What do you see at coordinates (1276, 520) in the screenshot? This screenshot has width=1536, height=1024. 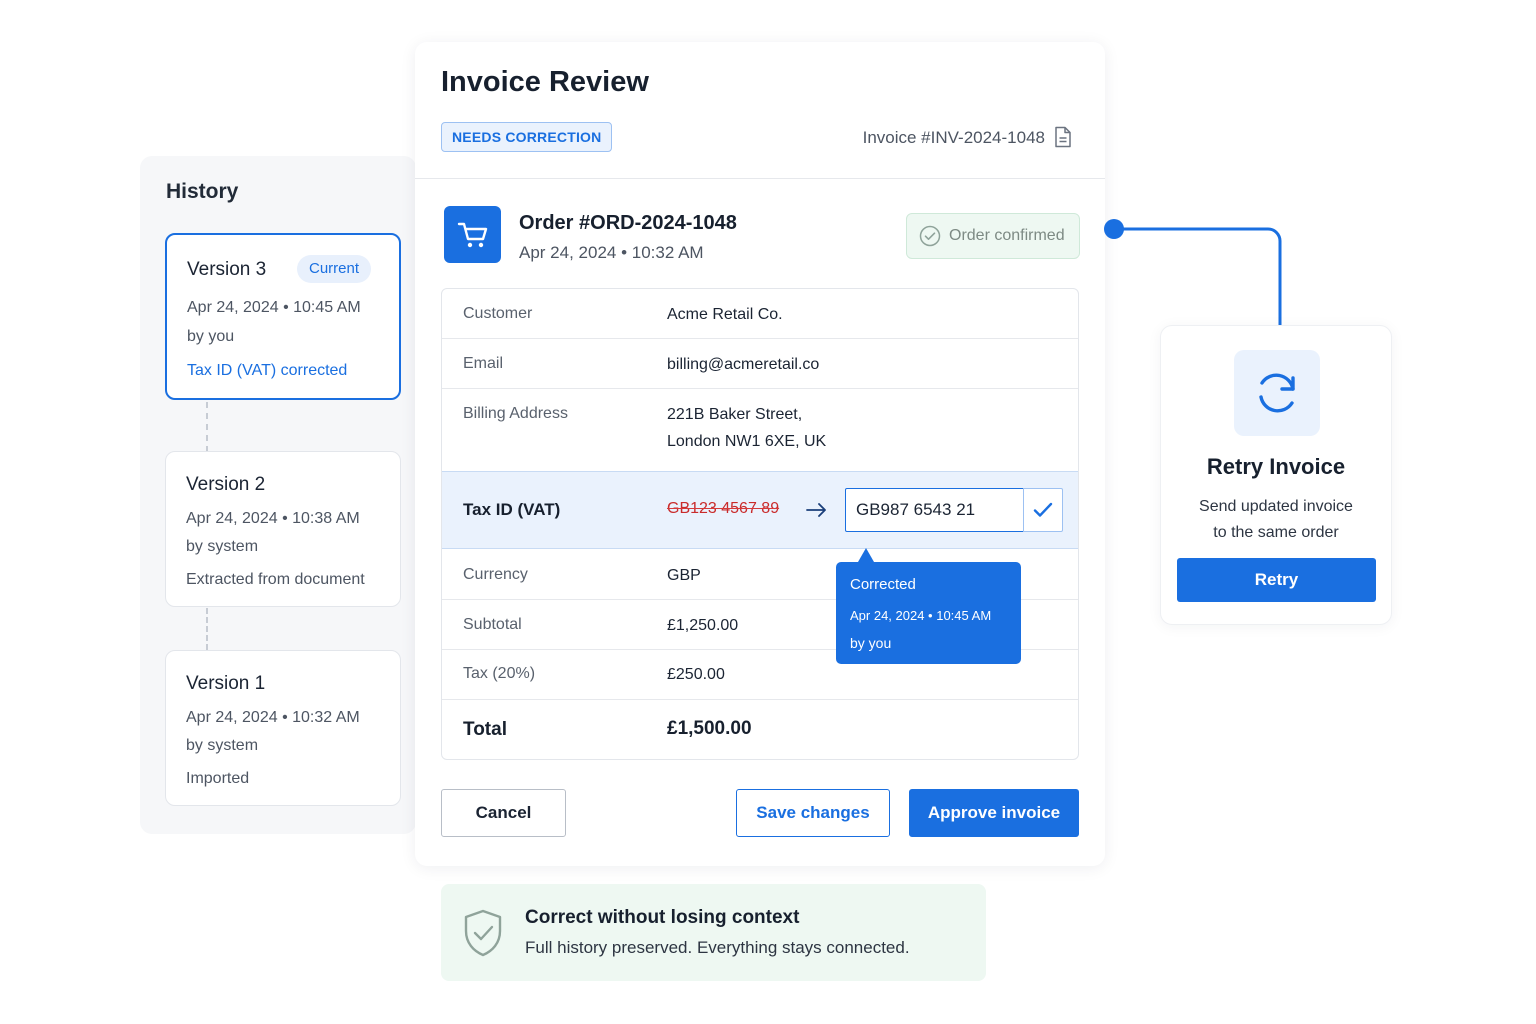 I see `retry-description: Send updated invoice to the same order` at bounding box center [1276, 520].